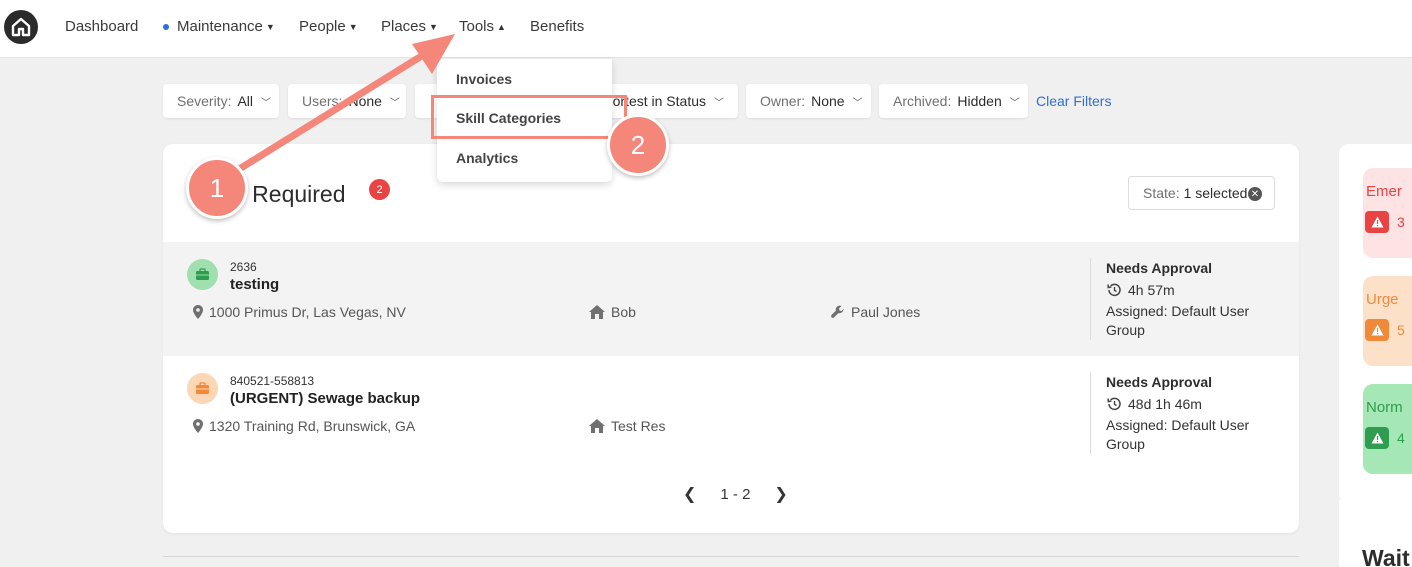  What do you see at coordinates (1382, 299) in the screenshot?
I see `alert-label: Urge` at bounding box center [1382, 299].